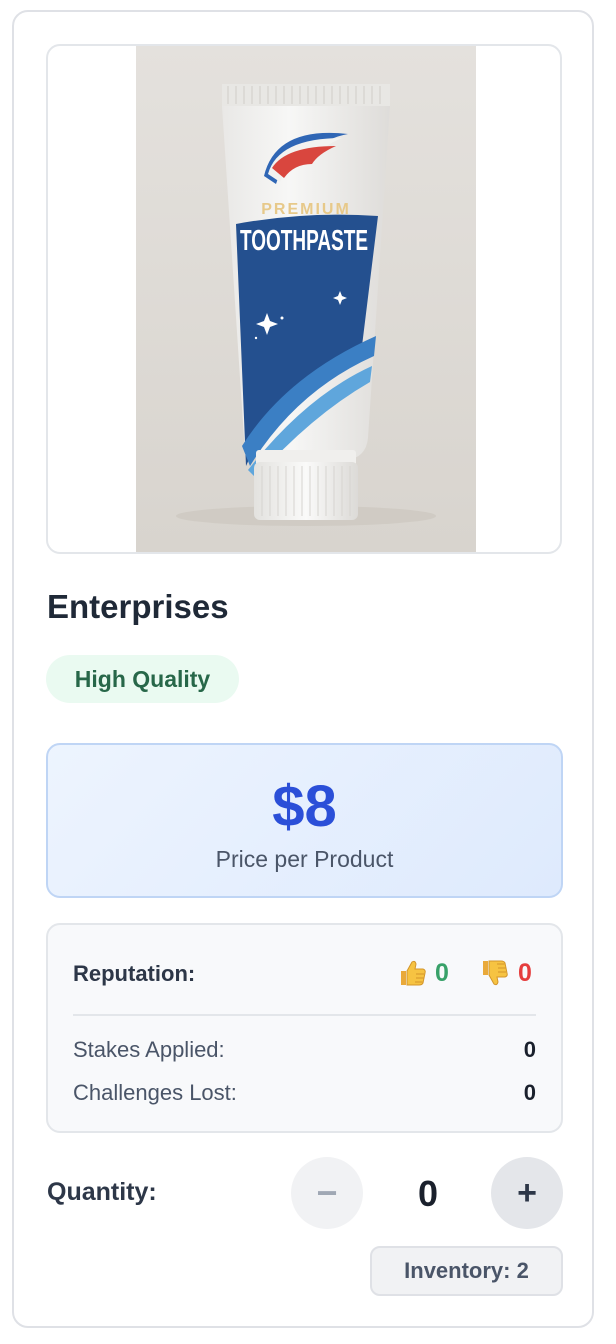 This screenshot has height=1344, width=616. Describe the element at coordinates (149, 1049) in the screenshot. I see `stakes-label: Stakes Applied:` at that location.